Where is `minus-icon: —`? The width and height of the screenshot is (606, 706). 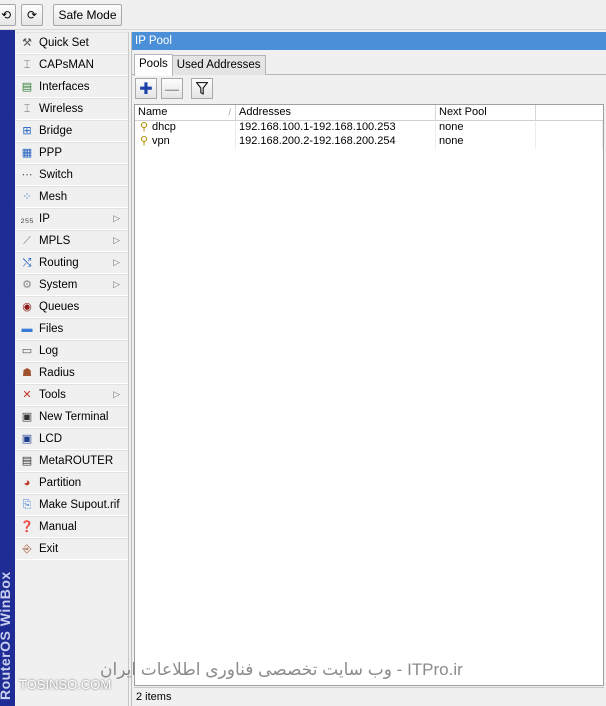
minus-icon: — is located at coordinates (172, 88).